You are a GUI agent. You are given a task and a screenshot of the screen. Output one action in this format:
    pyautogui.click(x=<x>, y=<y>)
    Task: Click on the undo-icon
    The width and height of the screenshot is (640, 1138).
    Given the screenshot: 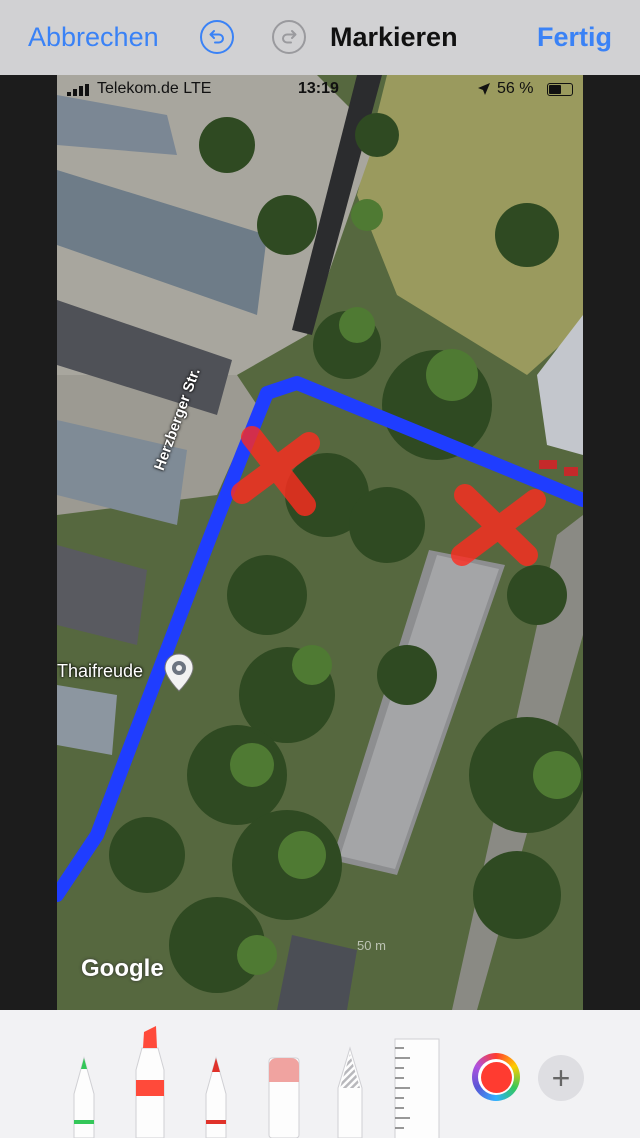 What is the action you would take?
    pyautogui.click(x=216, y=37)
    